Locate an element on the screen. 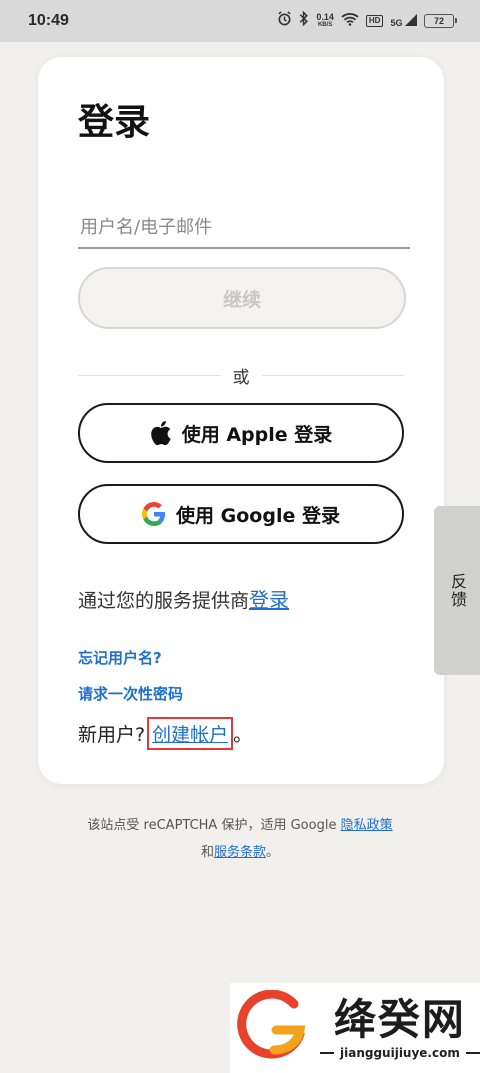 Image resolution: width=480 pixels, height=1073 pixels. alarm-icon is located at coordinates (284, 21).